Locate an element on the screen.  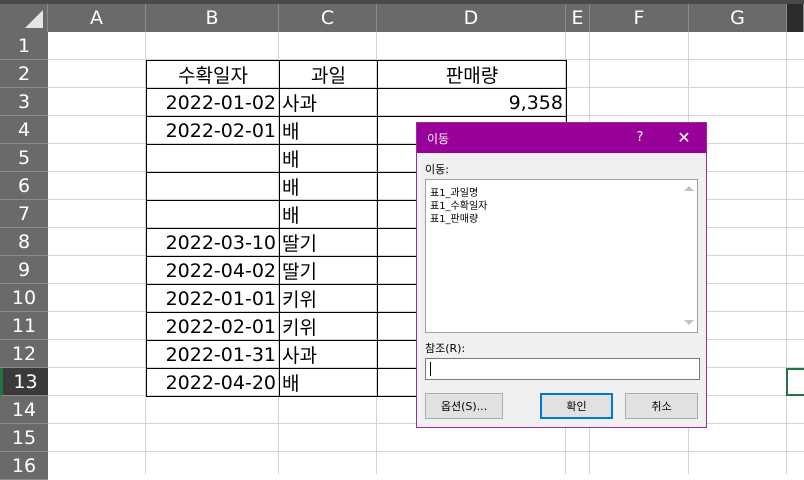
row-header-16: 16 is located at coordinates (24, 466).